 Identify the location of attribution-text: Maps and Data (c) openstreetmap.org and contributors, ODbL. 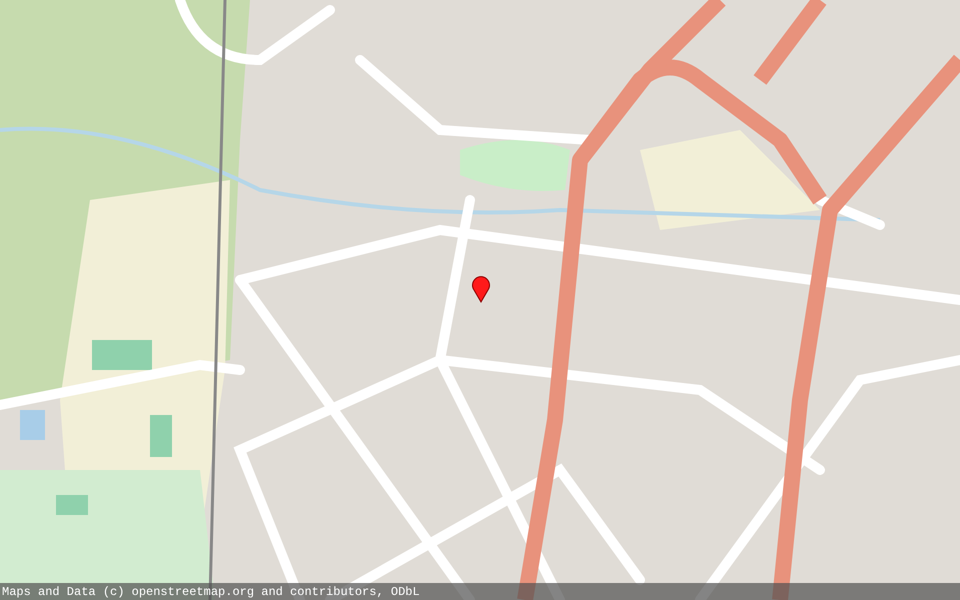
(211, 592).